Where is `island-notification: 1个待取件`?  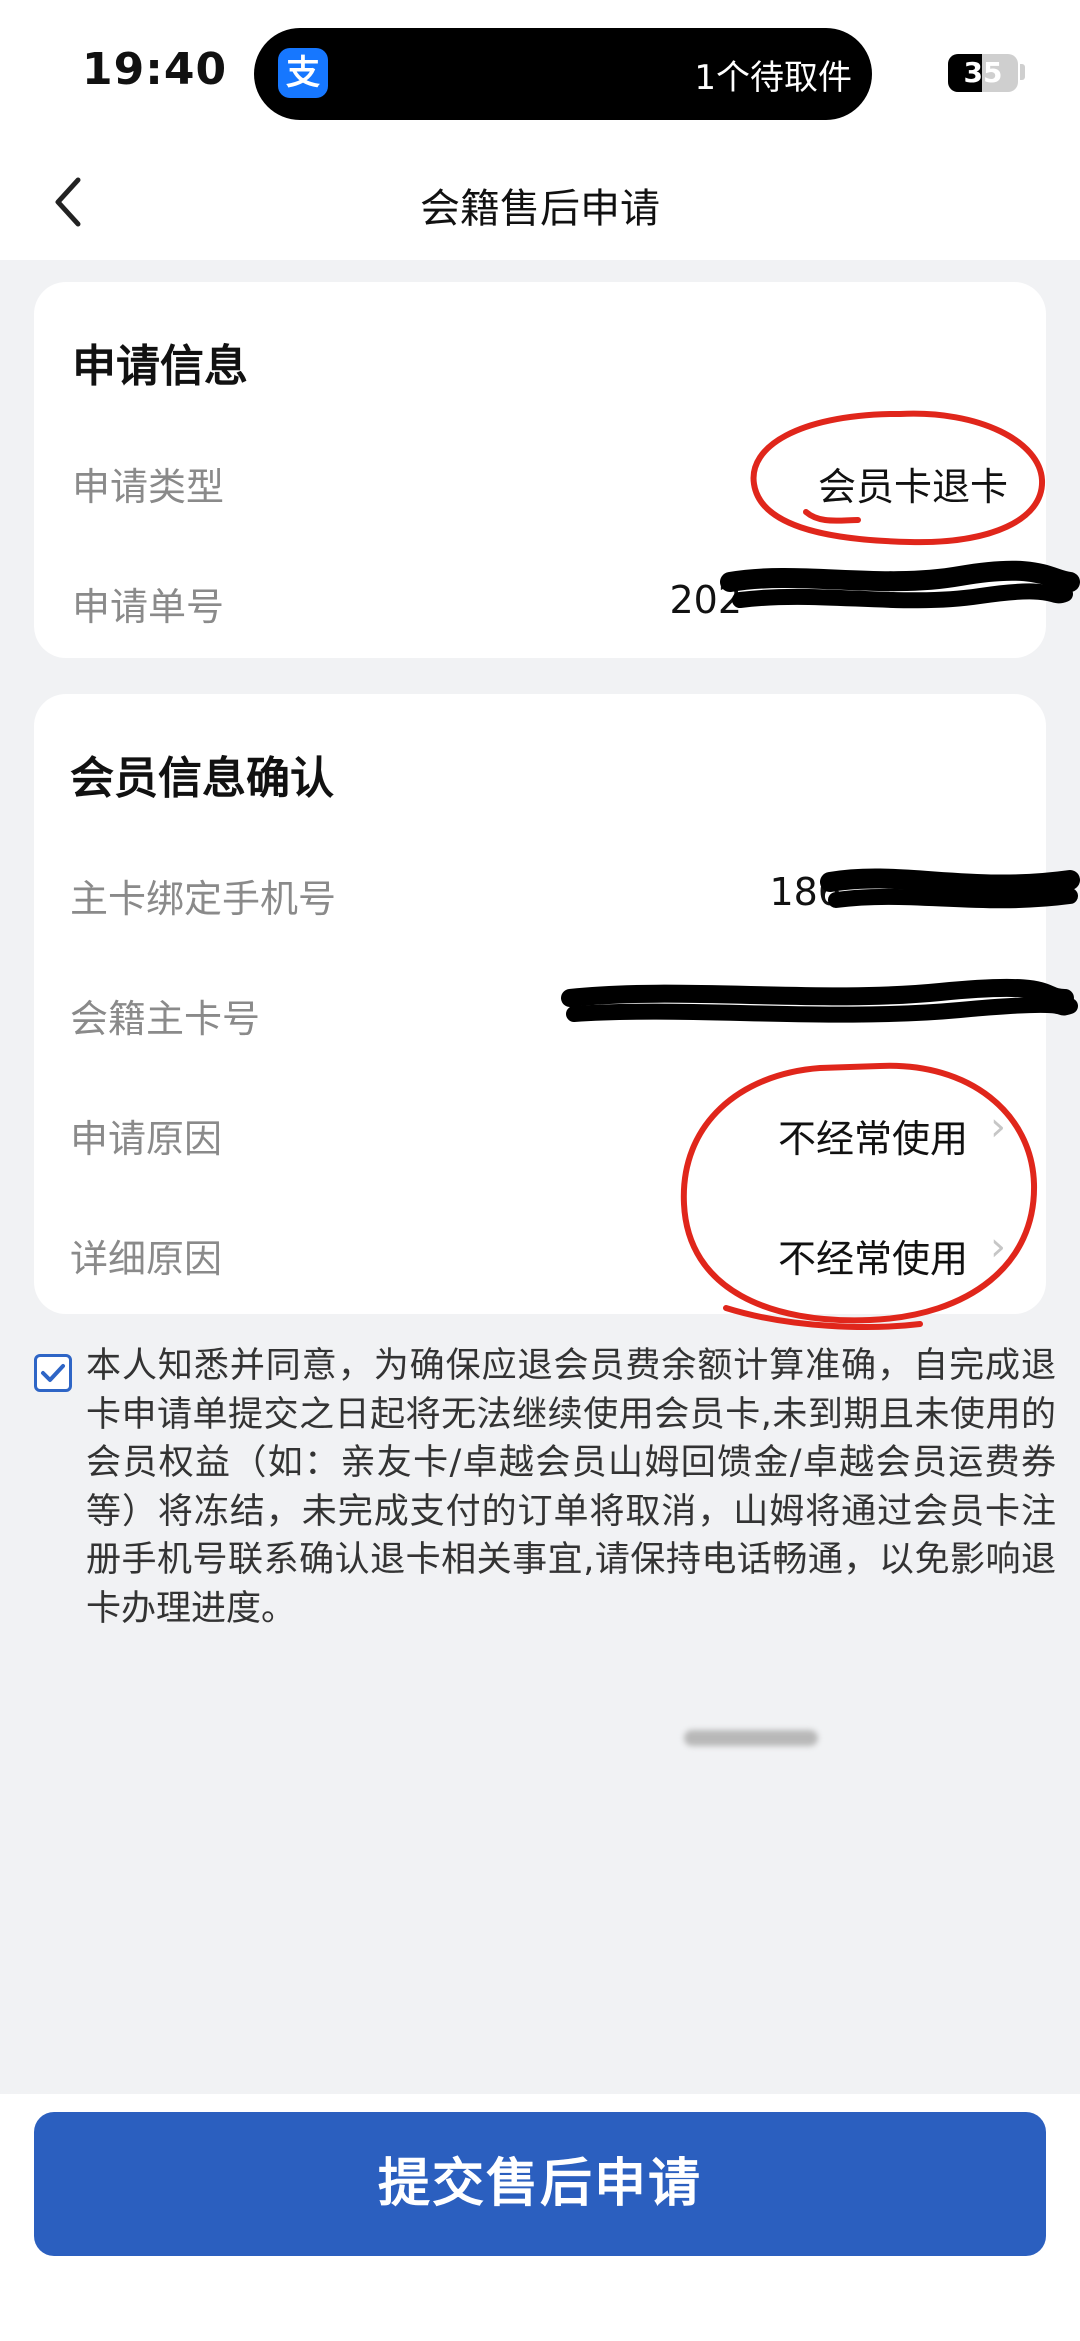
island-notification: 1个待取件 is located at coordinates (773, 78).